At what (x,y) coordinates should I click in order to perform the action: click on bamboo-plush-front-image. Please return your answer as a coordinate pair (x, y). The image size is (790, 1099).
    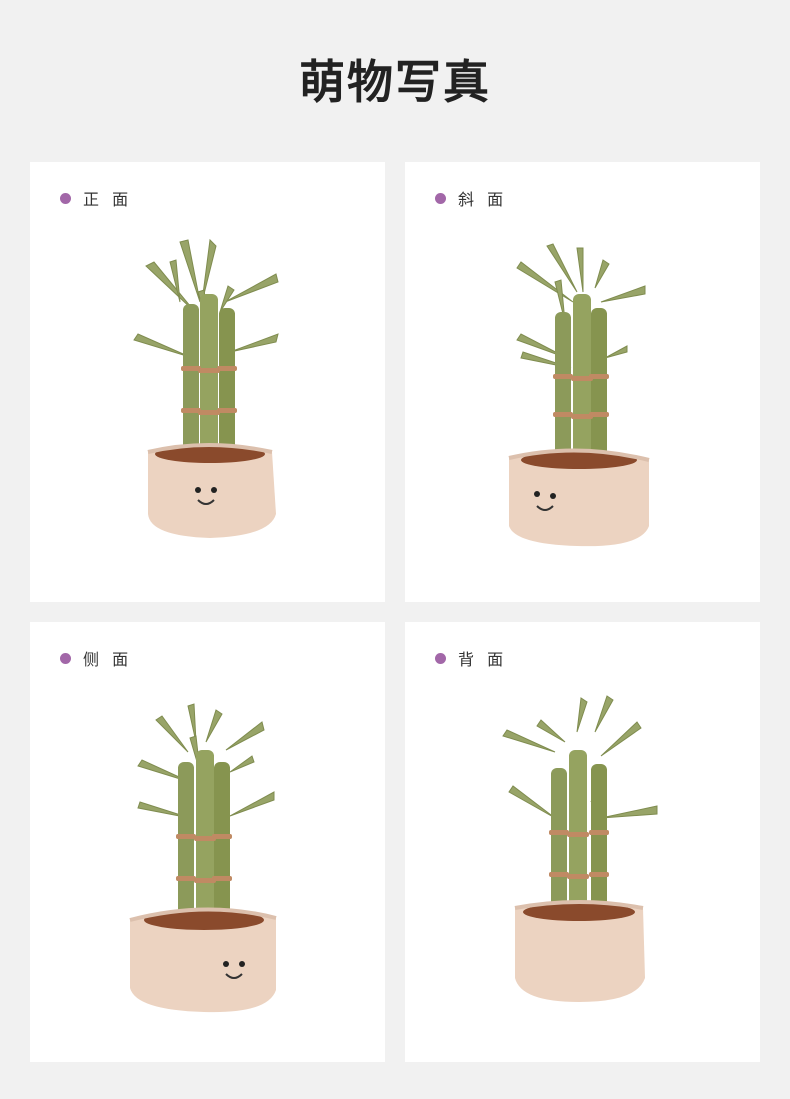
    Looking at the image, I should click on (206, 388).